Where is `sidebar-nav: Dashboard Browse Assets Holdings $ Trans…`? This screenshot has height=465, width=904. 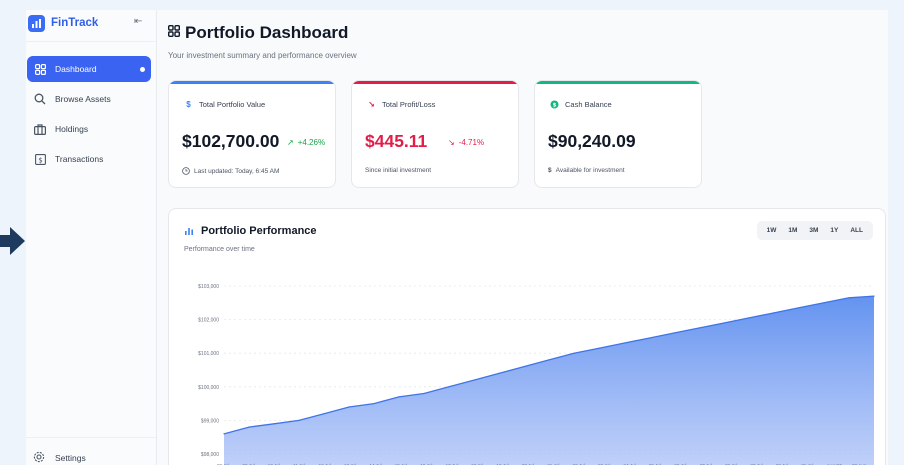 sidebar-nav: Dashboard Browse Assets Holdings $ Trans… is located at coordinates (89, 116).